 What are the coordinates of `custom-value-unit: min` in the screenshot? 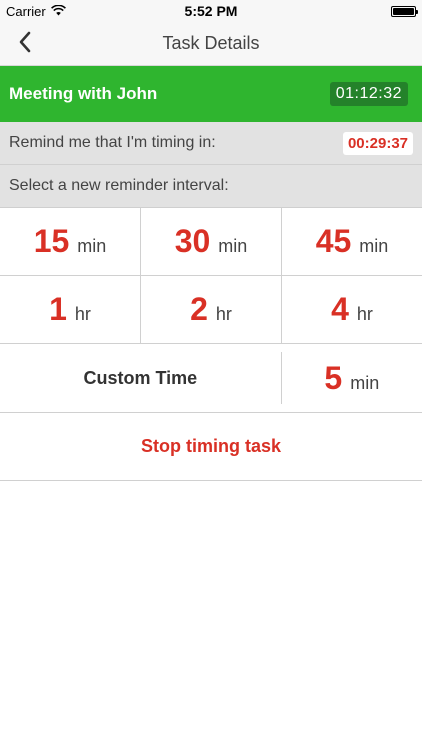 It's located at (365, 382).